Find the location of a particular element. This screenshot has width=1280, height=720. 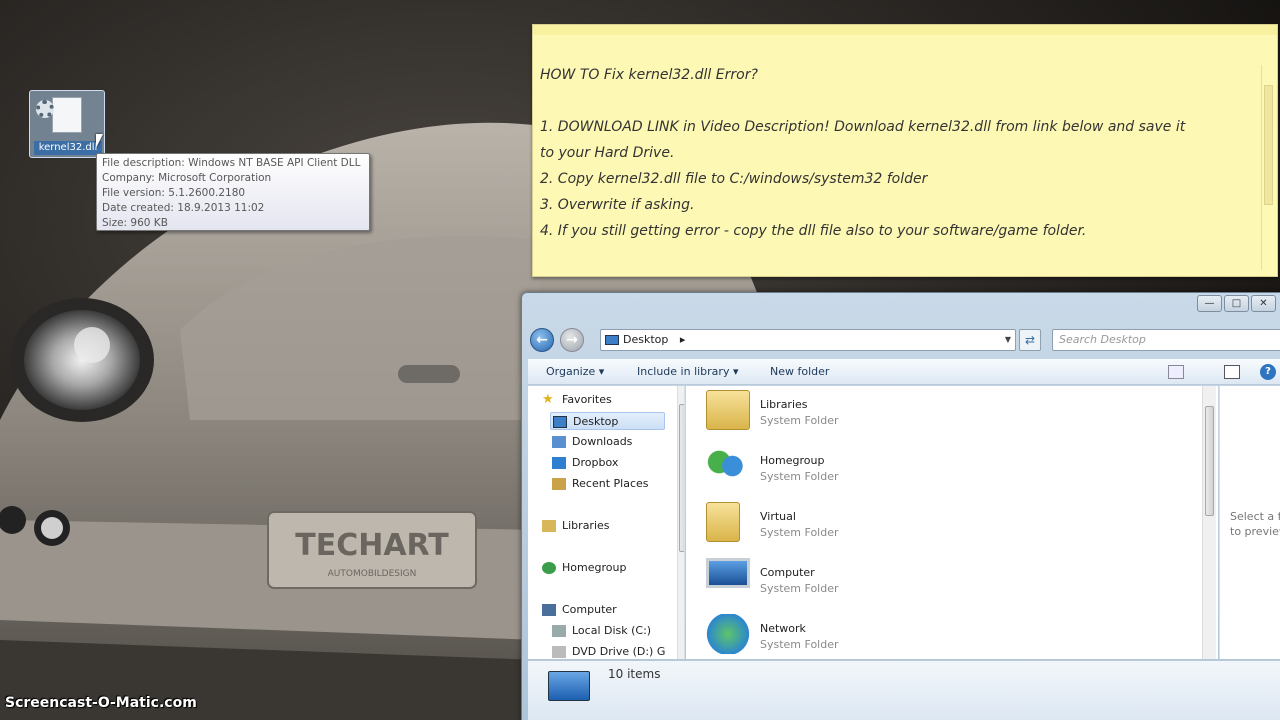

preview-message-2: to preview is located at coordinates (1255, 531).